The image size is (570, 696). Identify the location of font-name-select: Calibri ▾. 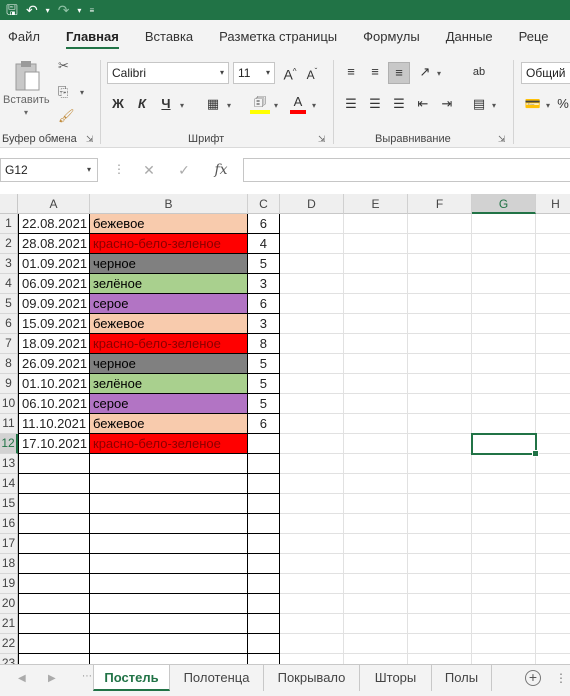
(168, 73).